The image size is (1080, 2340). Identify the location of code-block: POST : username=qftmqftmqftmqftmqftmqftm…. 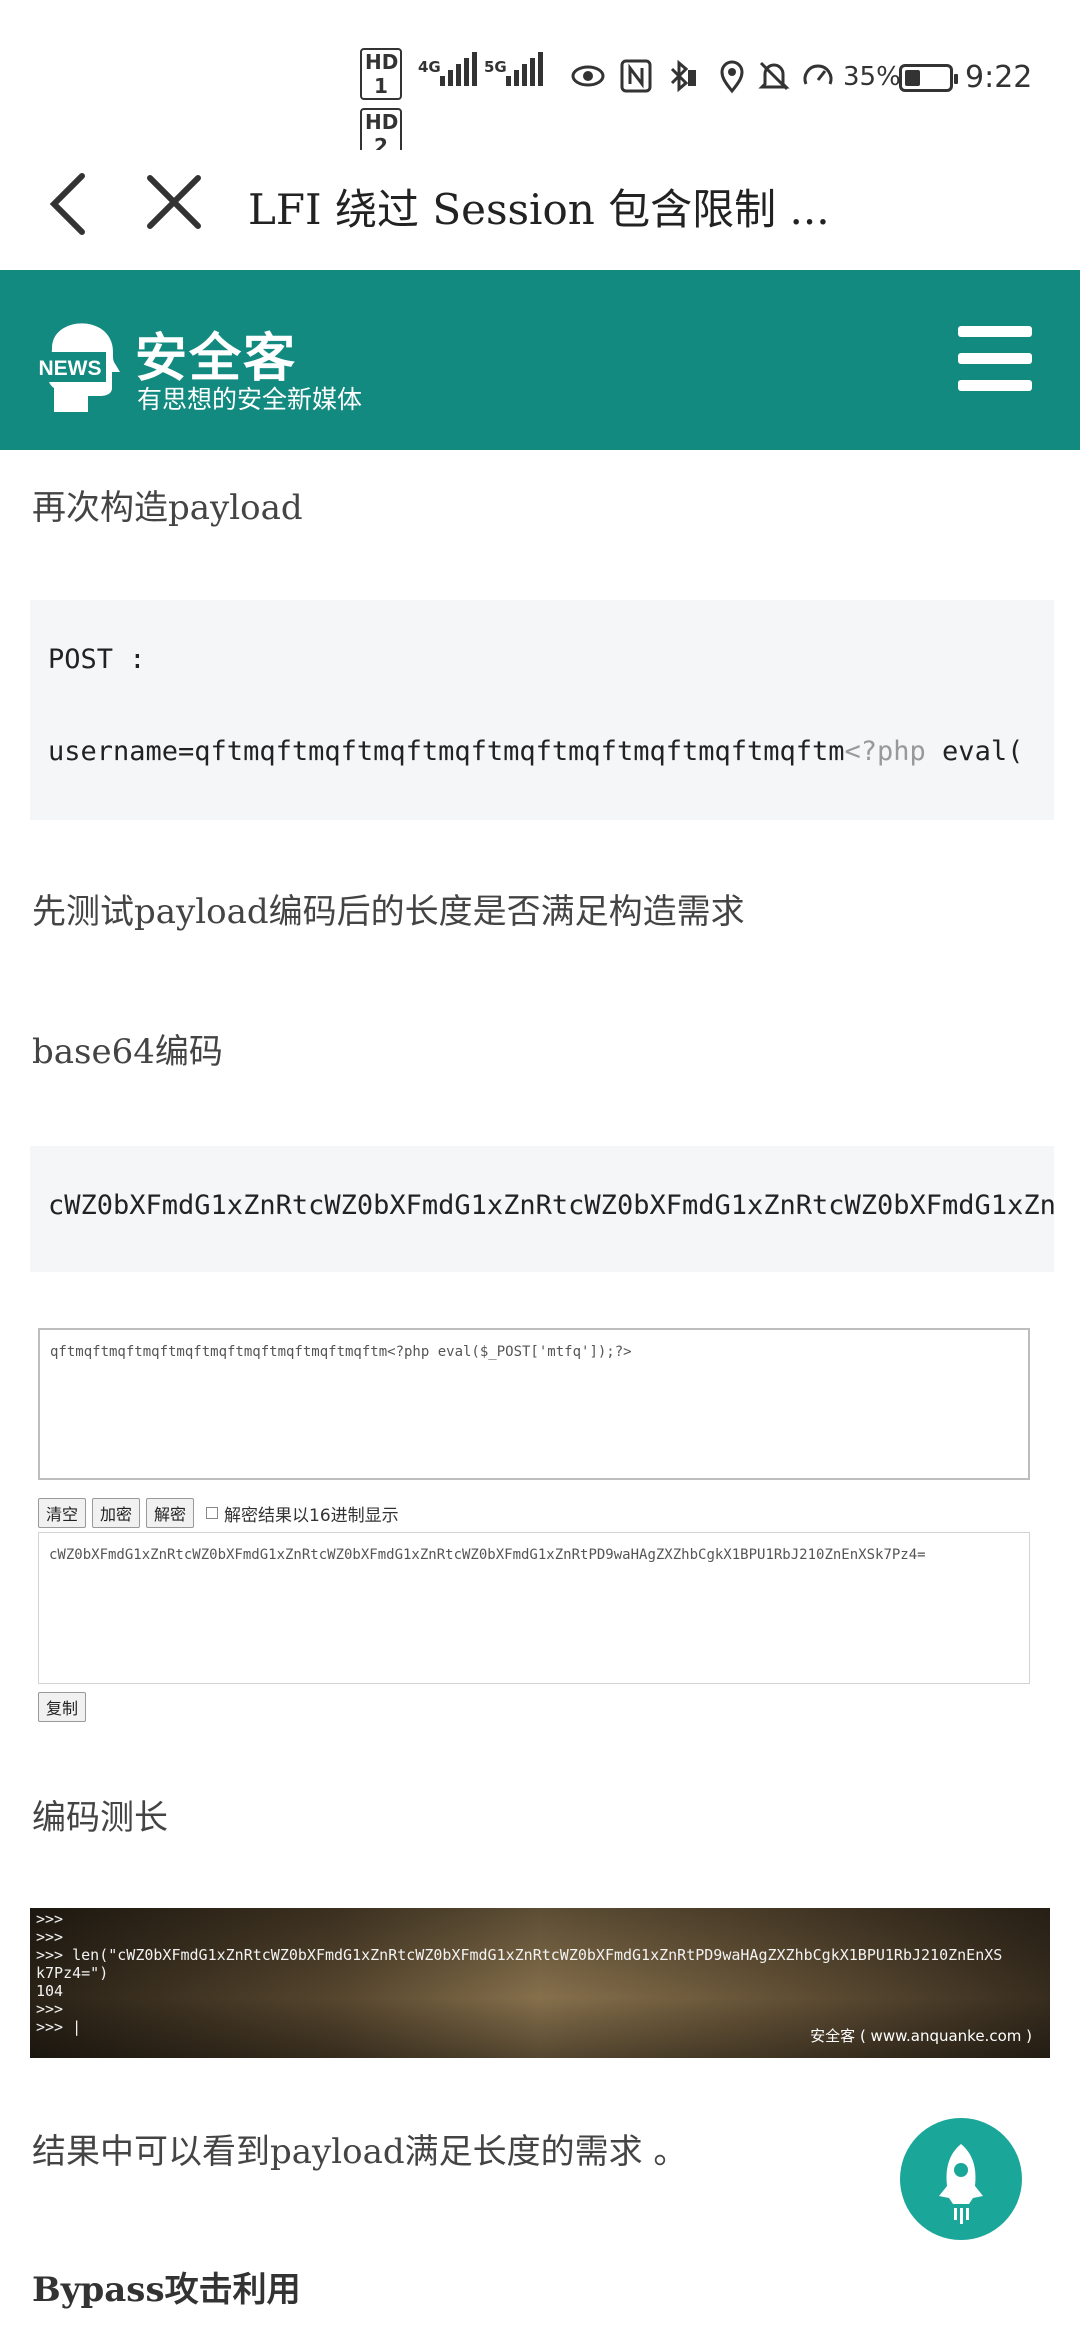
(542, 710).